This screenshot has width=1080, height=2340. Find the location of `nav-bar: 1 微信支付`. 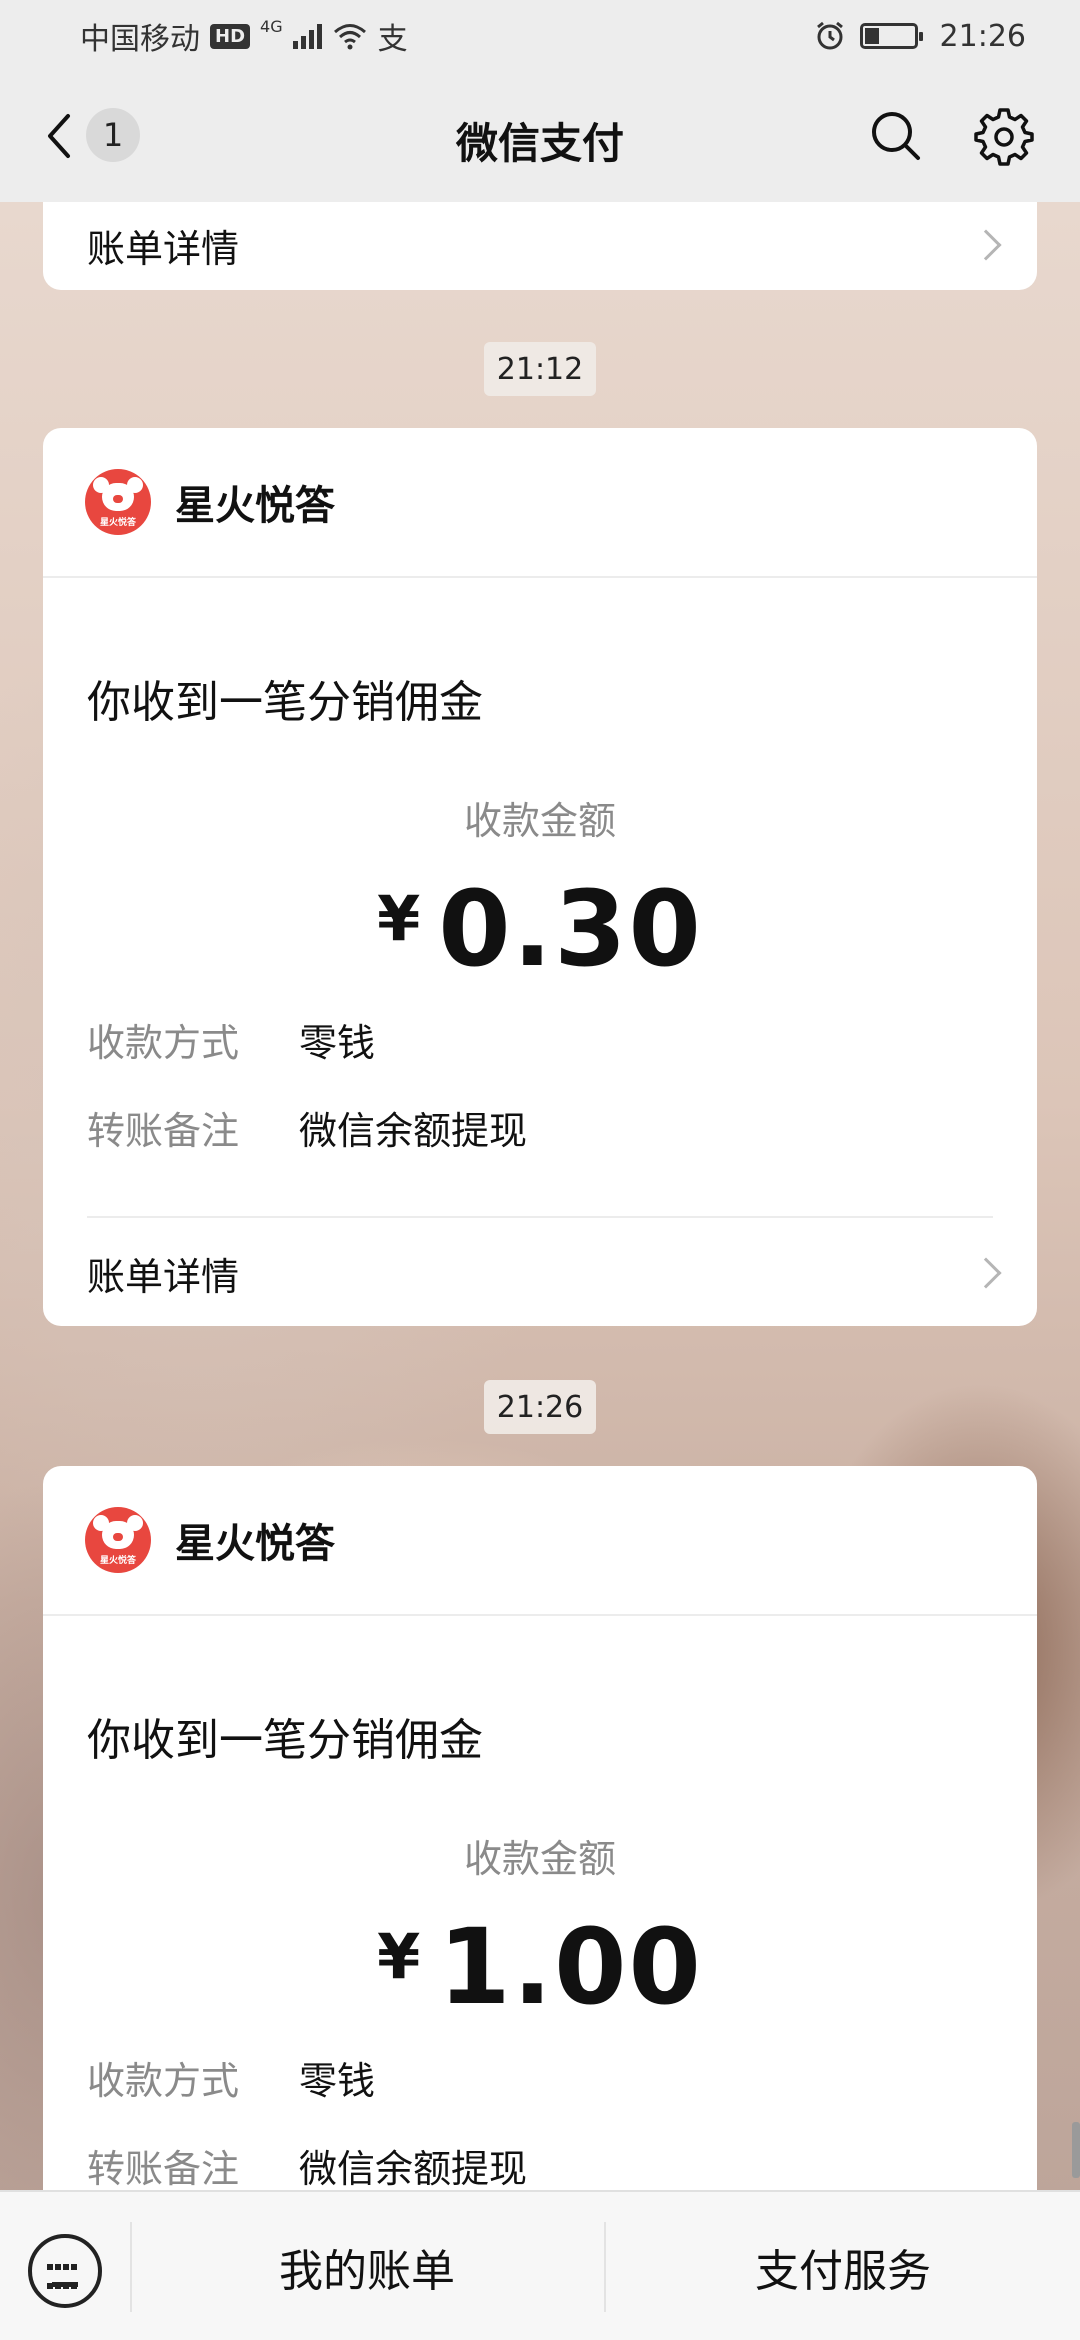

nav-bar: 1 微信支付 is located at coordinates (540, 137).